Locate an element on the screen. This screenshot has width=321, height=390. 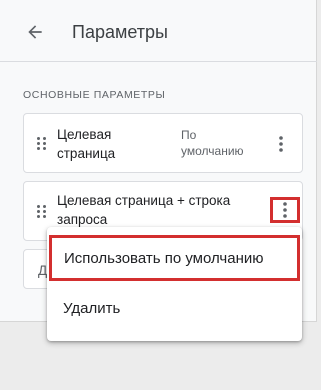
param-label: Целевая страница + строка запроса is located at coordinates (144, 210).